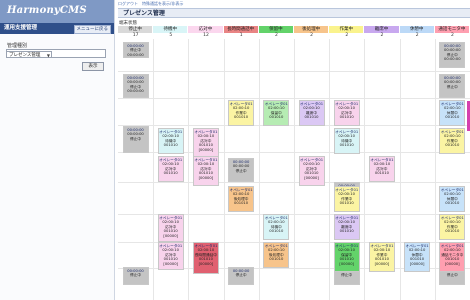  Describe the element at coordinates (48, 55) in the screenshot. I see `chevron-down-icon: ▼` at that location.